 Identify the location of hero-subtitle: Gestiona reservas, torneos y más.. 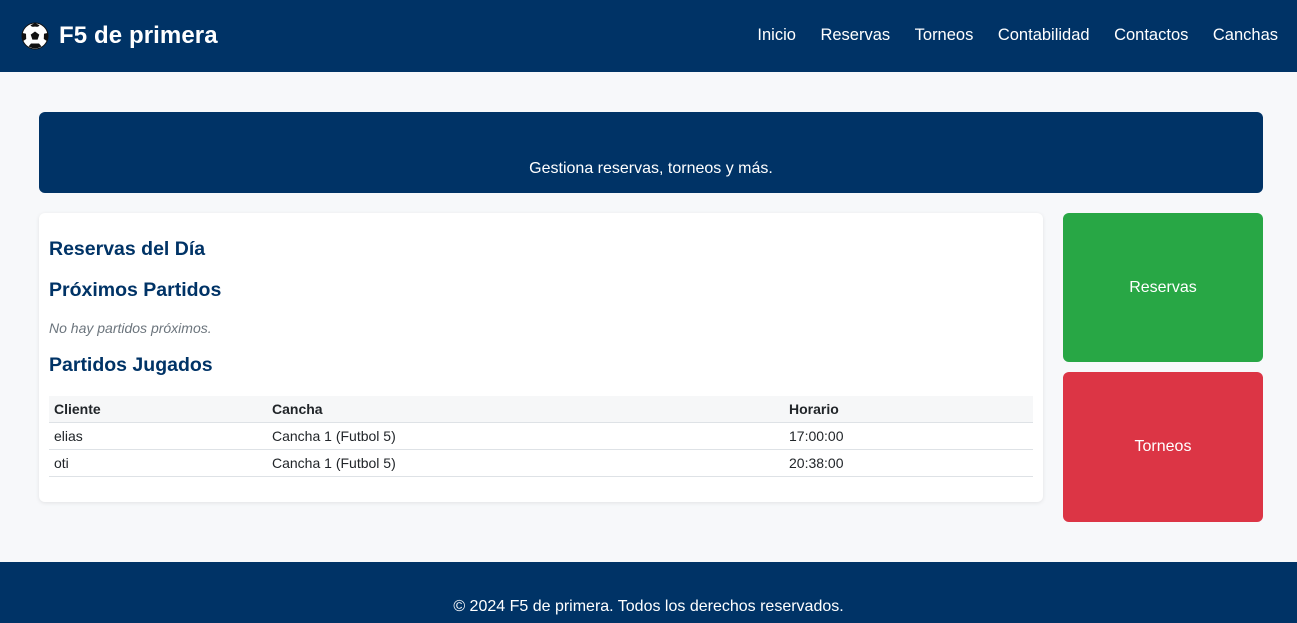
(651, 168).